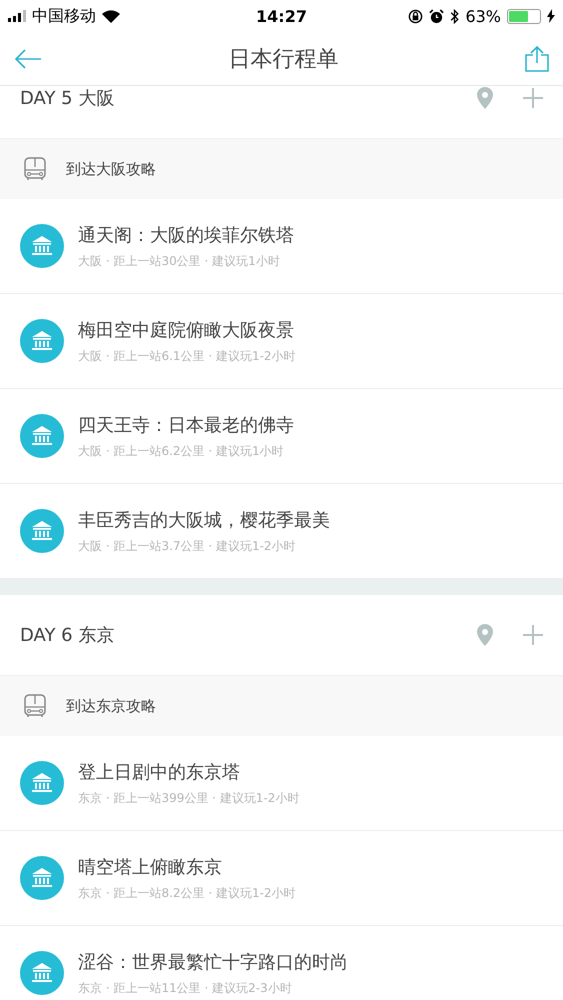  Describe the element at coordinates (187, 356) in the screenshot. I see `place-meta: 大阪 · 距上一站6.1公里 · 建议玩1-2小时` at that location.